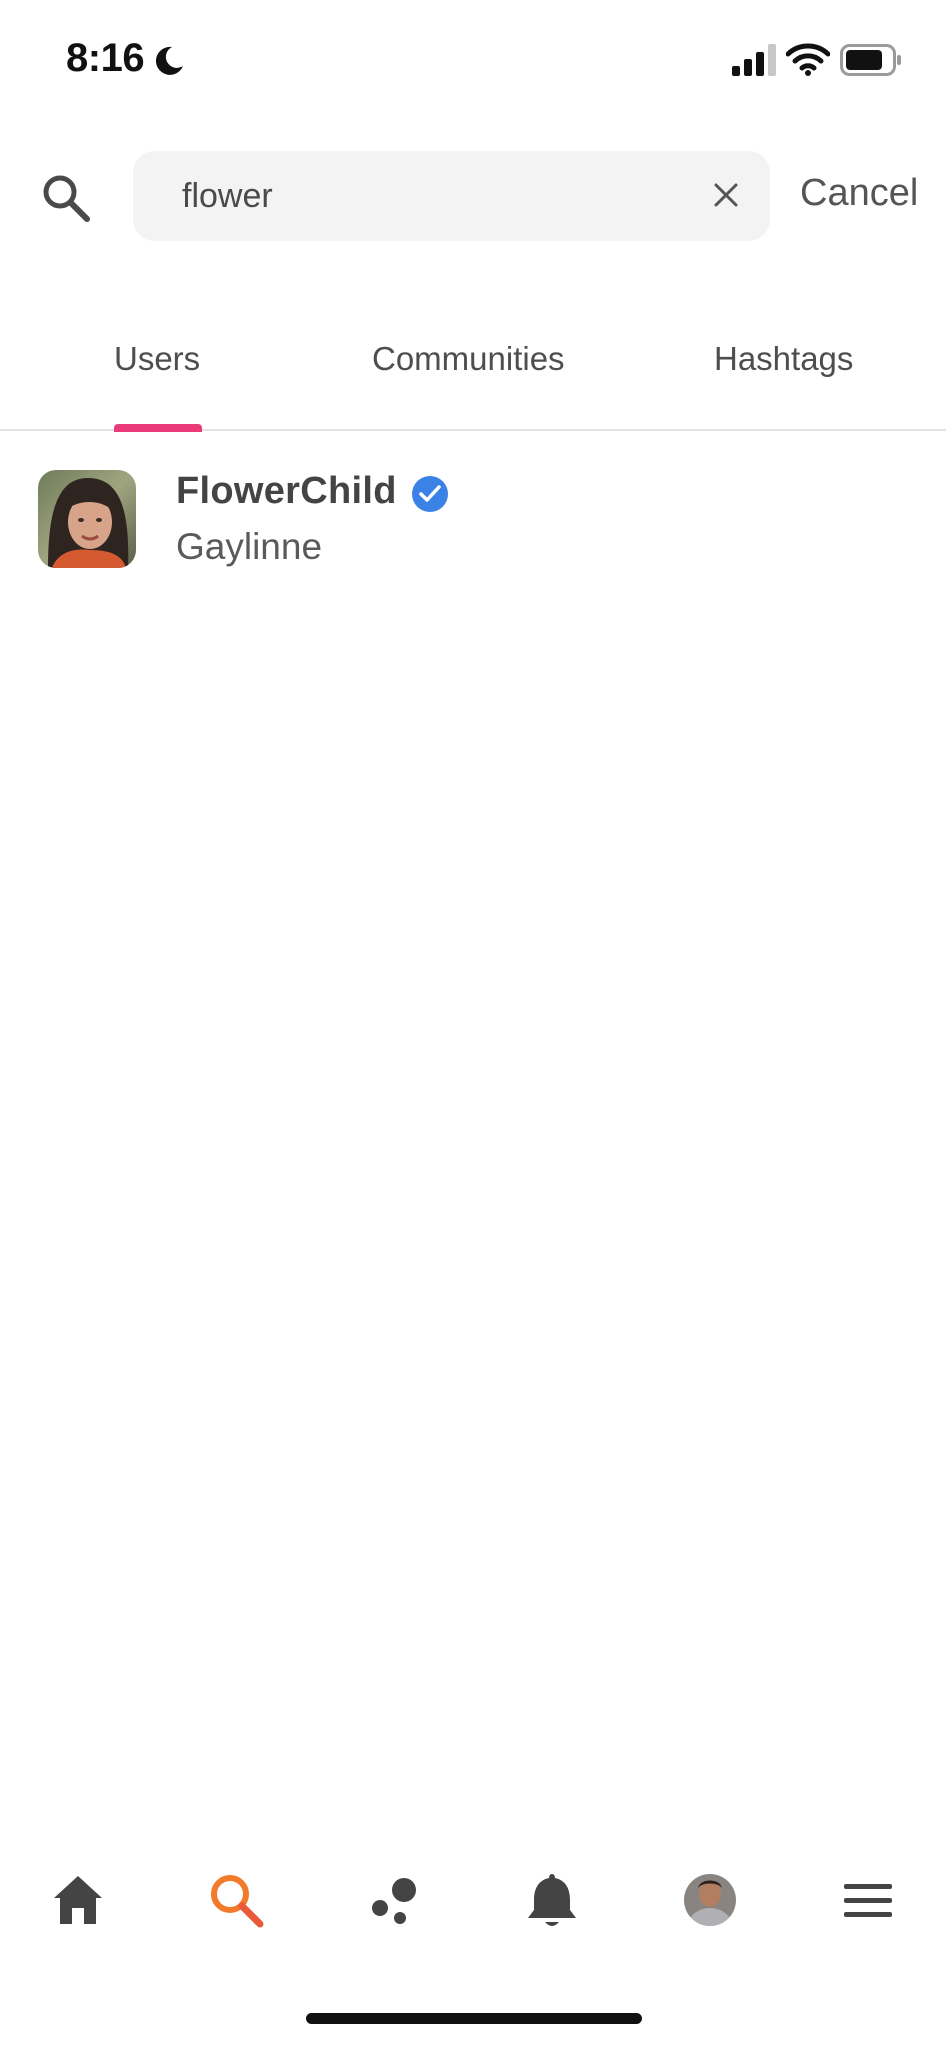 This screenshot has height=2048, width=946. I want to click on discover-icon, so click(394, 1900).